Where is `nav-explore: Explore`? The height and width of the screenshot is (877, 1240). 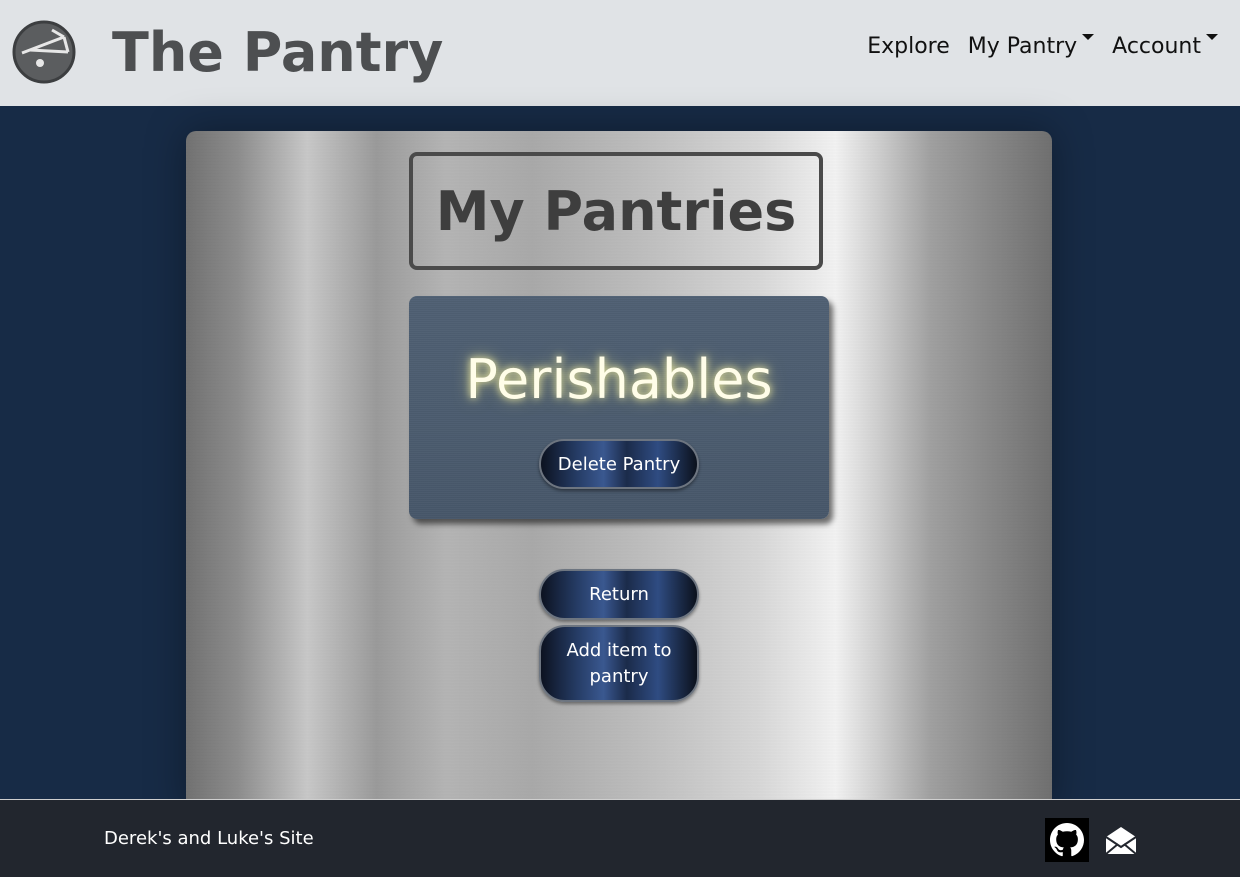 nav-explore: Explore is located at coordinates (908, 46).